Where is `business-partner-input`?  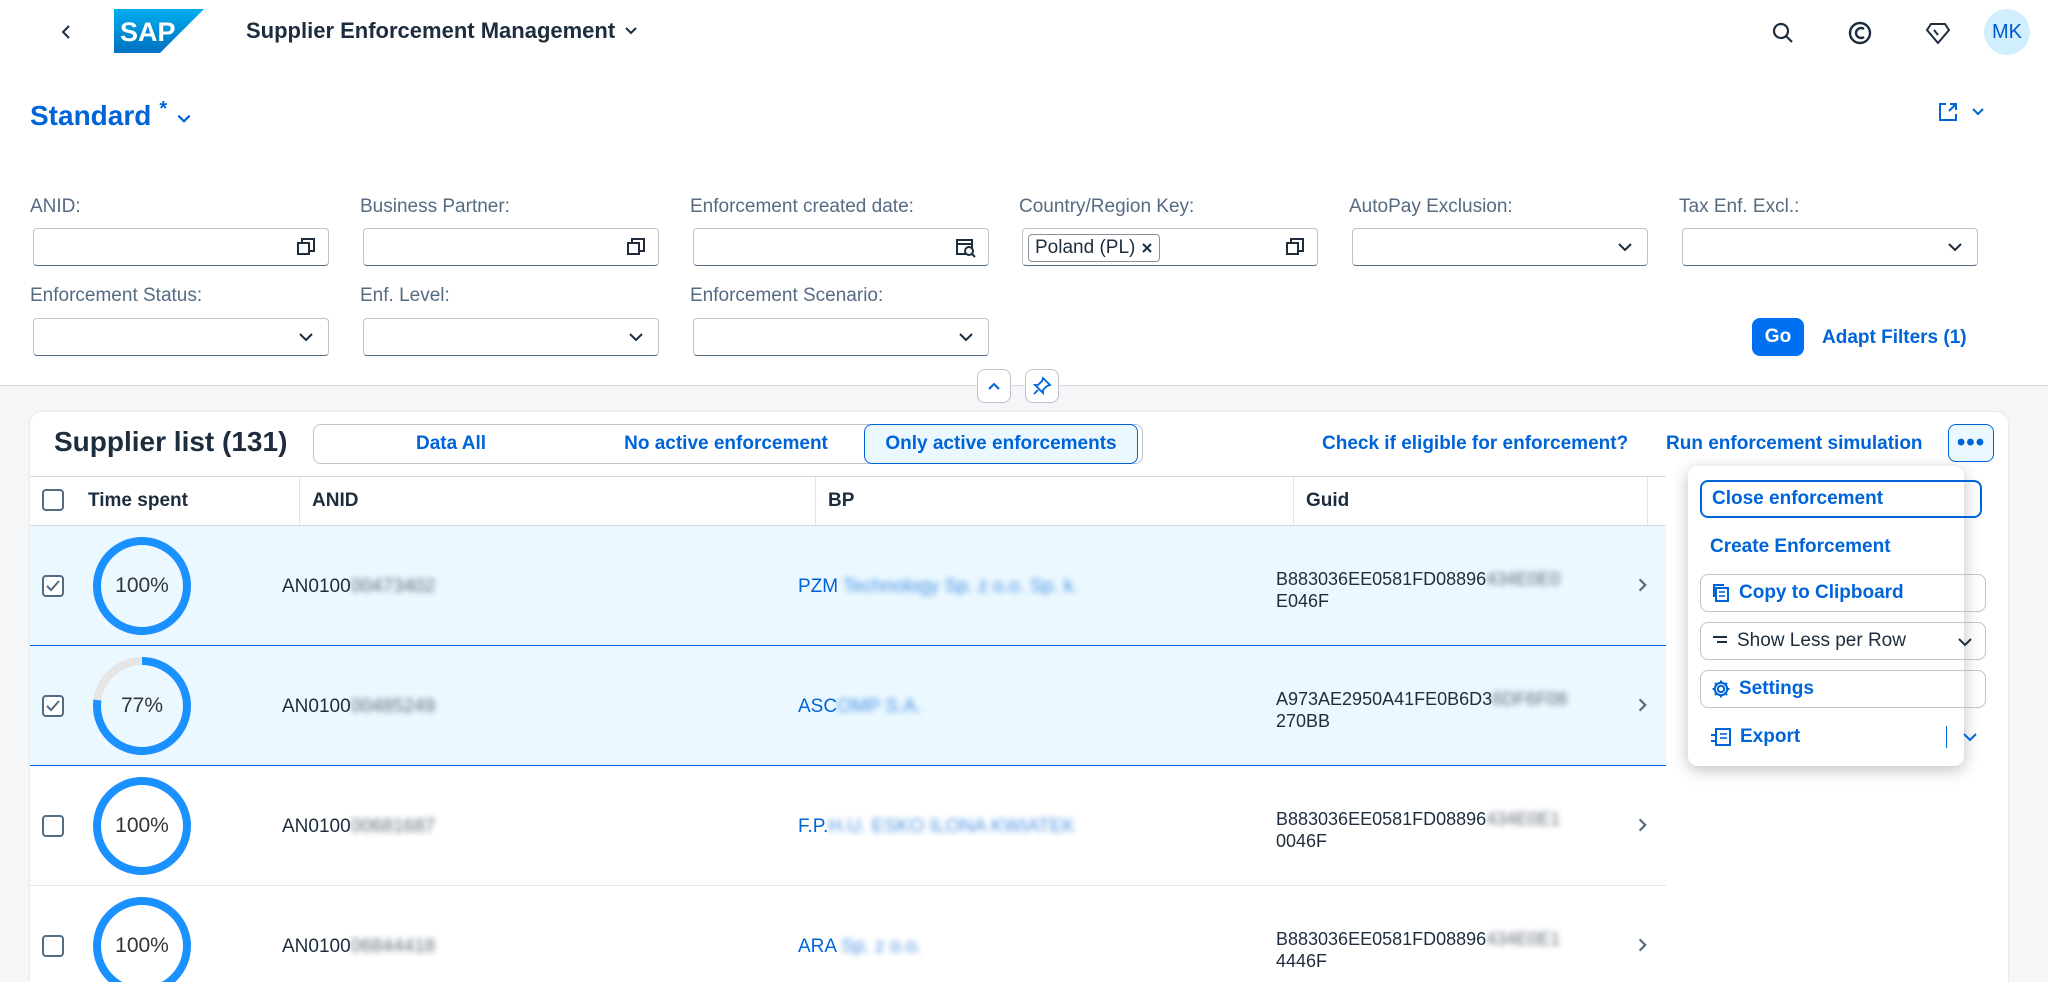
business-partner-input is located at coordinates (511, 247).